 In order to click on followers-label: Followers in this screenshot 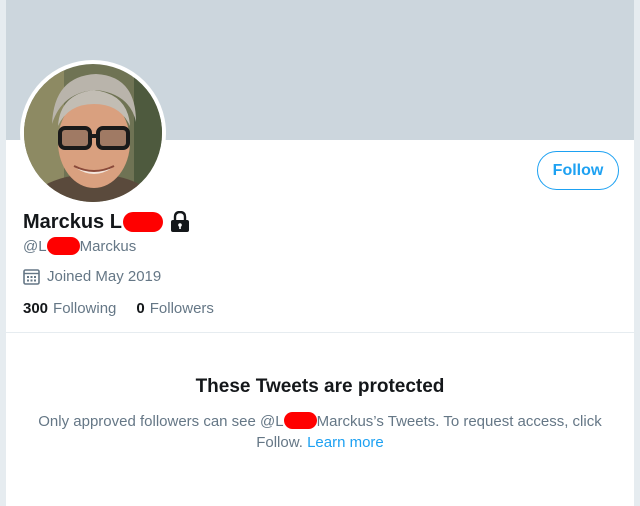, I will do `click(181, 308)`.